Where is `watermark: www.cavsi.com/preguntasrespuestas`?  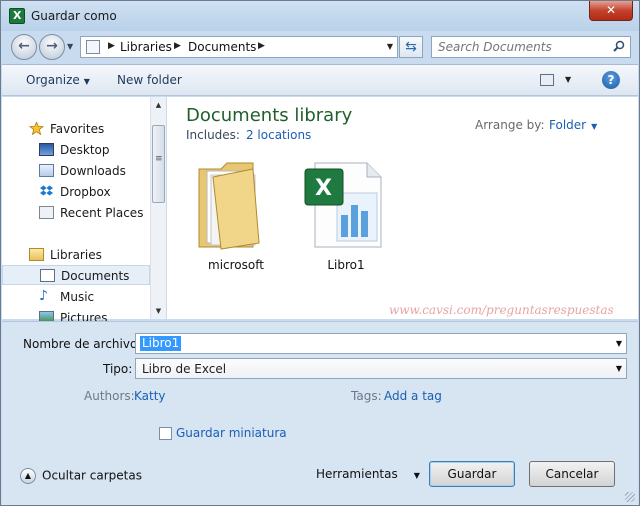
watermark: www.cavsi.com/preguntasrespuestas is located at coordinates (501, 310).